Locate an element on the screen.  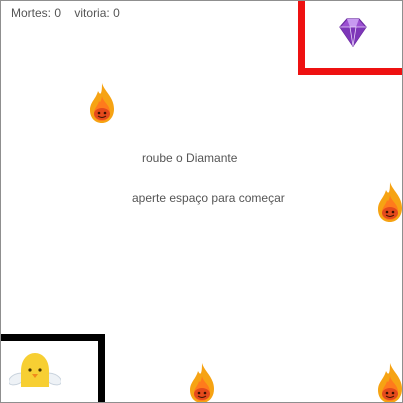
deaths-value: 0 is located at coordinates (58, 13).